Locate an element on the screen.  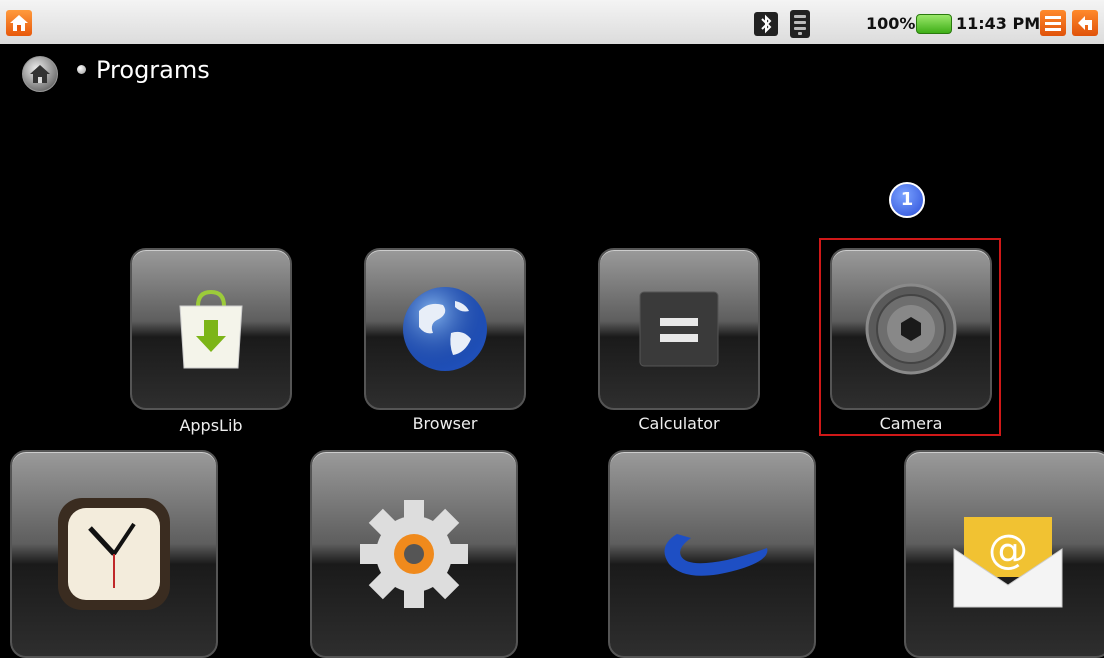
wifi-icon is located at coordinates (800, 24).